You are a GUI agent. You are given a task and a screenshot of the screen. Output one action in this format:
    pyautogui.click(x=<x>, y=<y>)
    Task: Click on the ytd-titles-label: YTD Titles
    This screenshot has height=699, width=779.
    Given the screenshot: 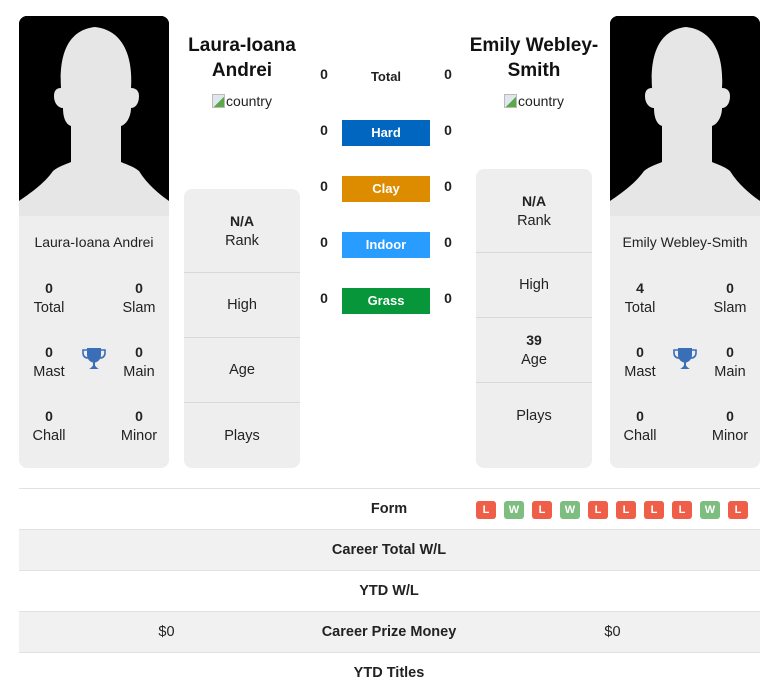 What is the action you would take?
    pyautogui.click(x=389, y=673)
    